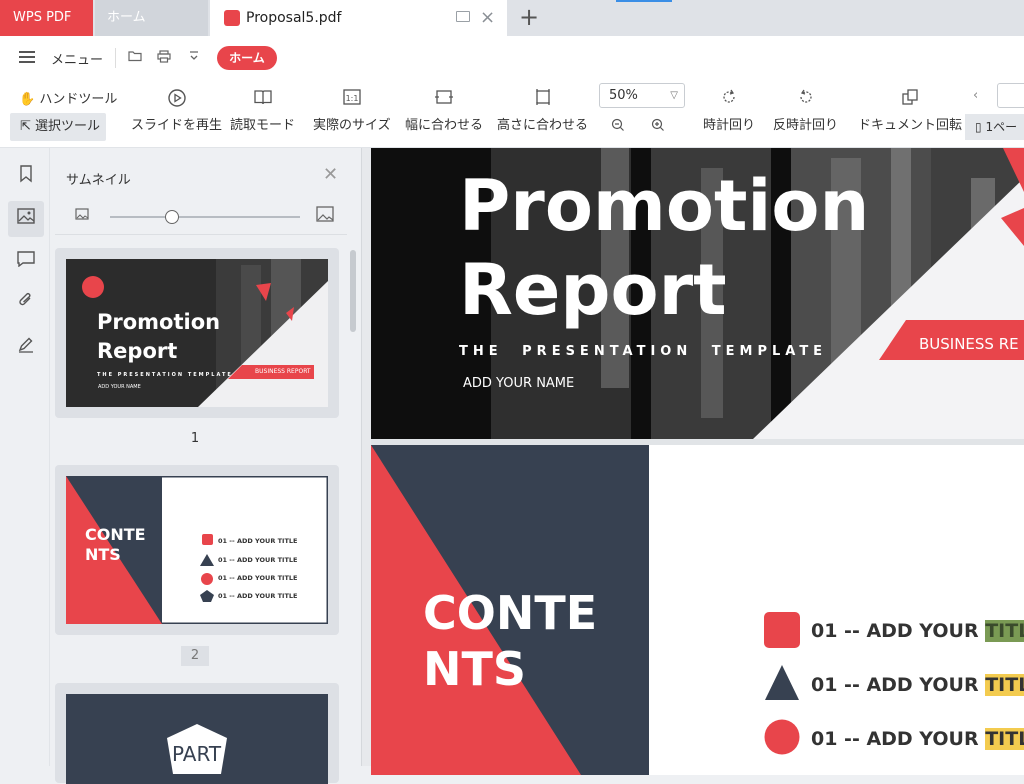 This screenshot has height=784, width=1024. I want to click on rotate-cw-icon, so click(729, 98).